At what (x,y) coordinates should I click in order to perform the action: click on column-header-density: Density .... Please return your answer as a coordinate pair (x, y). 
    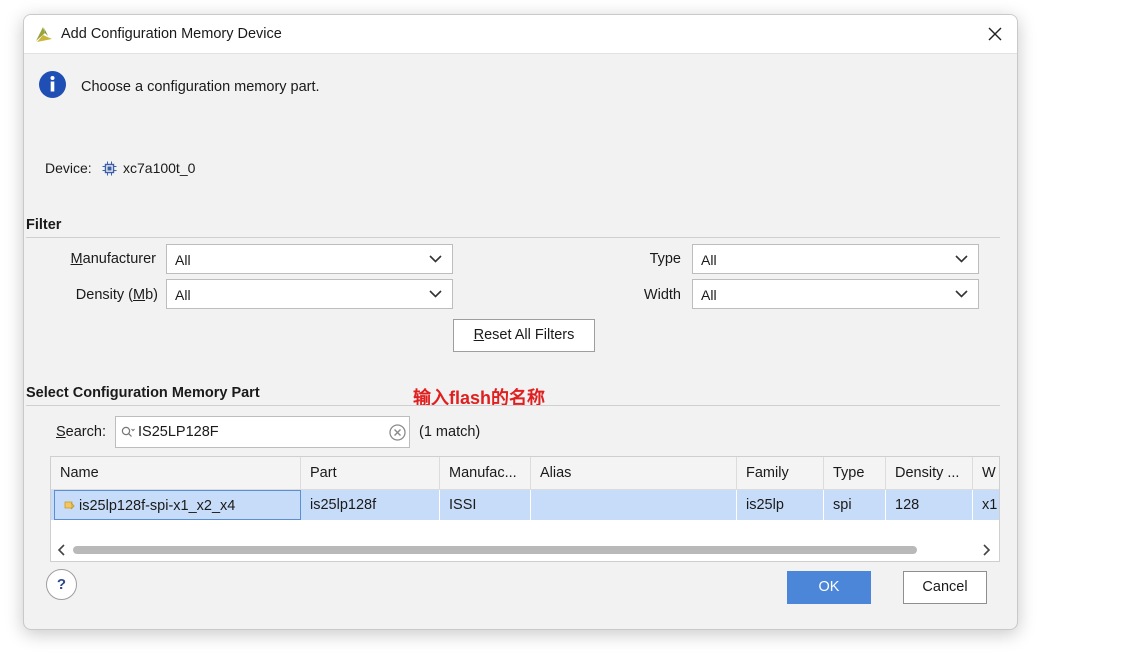
    Looking at the image, I should click on (929, 473).